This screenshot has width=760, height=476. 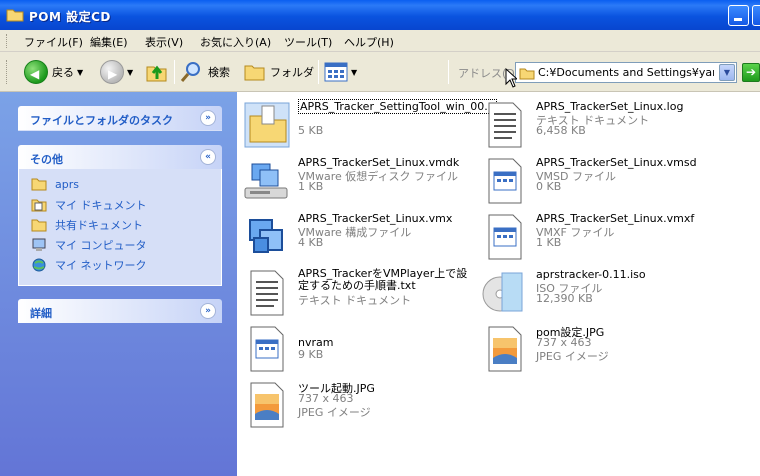 I want to click on other-places-title: その他, so click(x=46, y=159).